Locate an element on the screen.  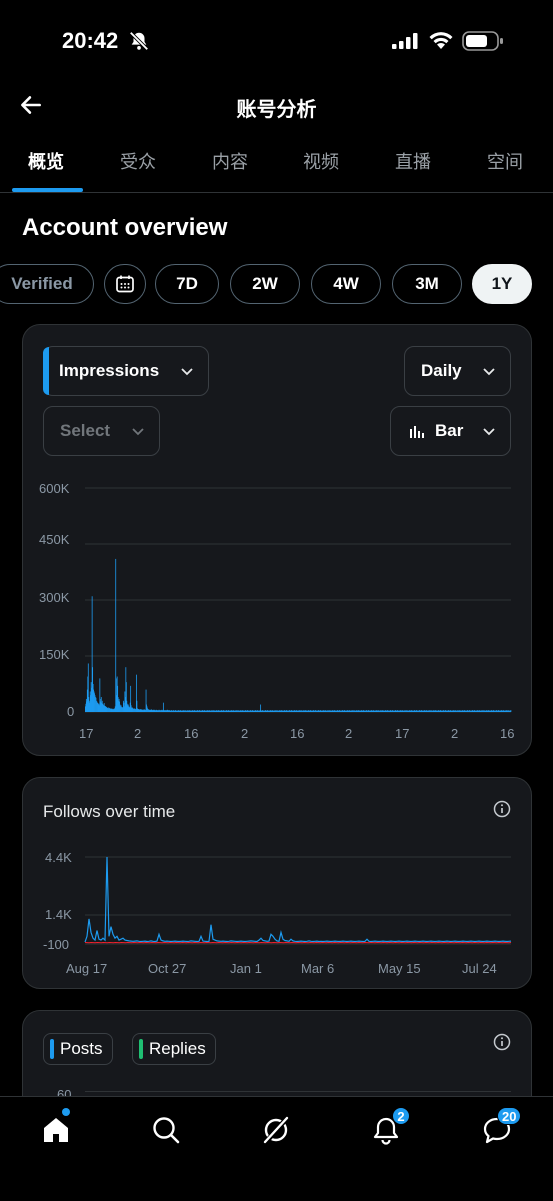
tab-spaces: 空间 is located at coordinates (505, 161).